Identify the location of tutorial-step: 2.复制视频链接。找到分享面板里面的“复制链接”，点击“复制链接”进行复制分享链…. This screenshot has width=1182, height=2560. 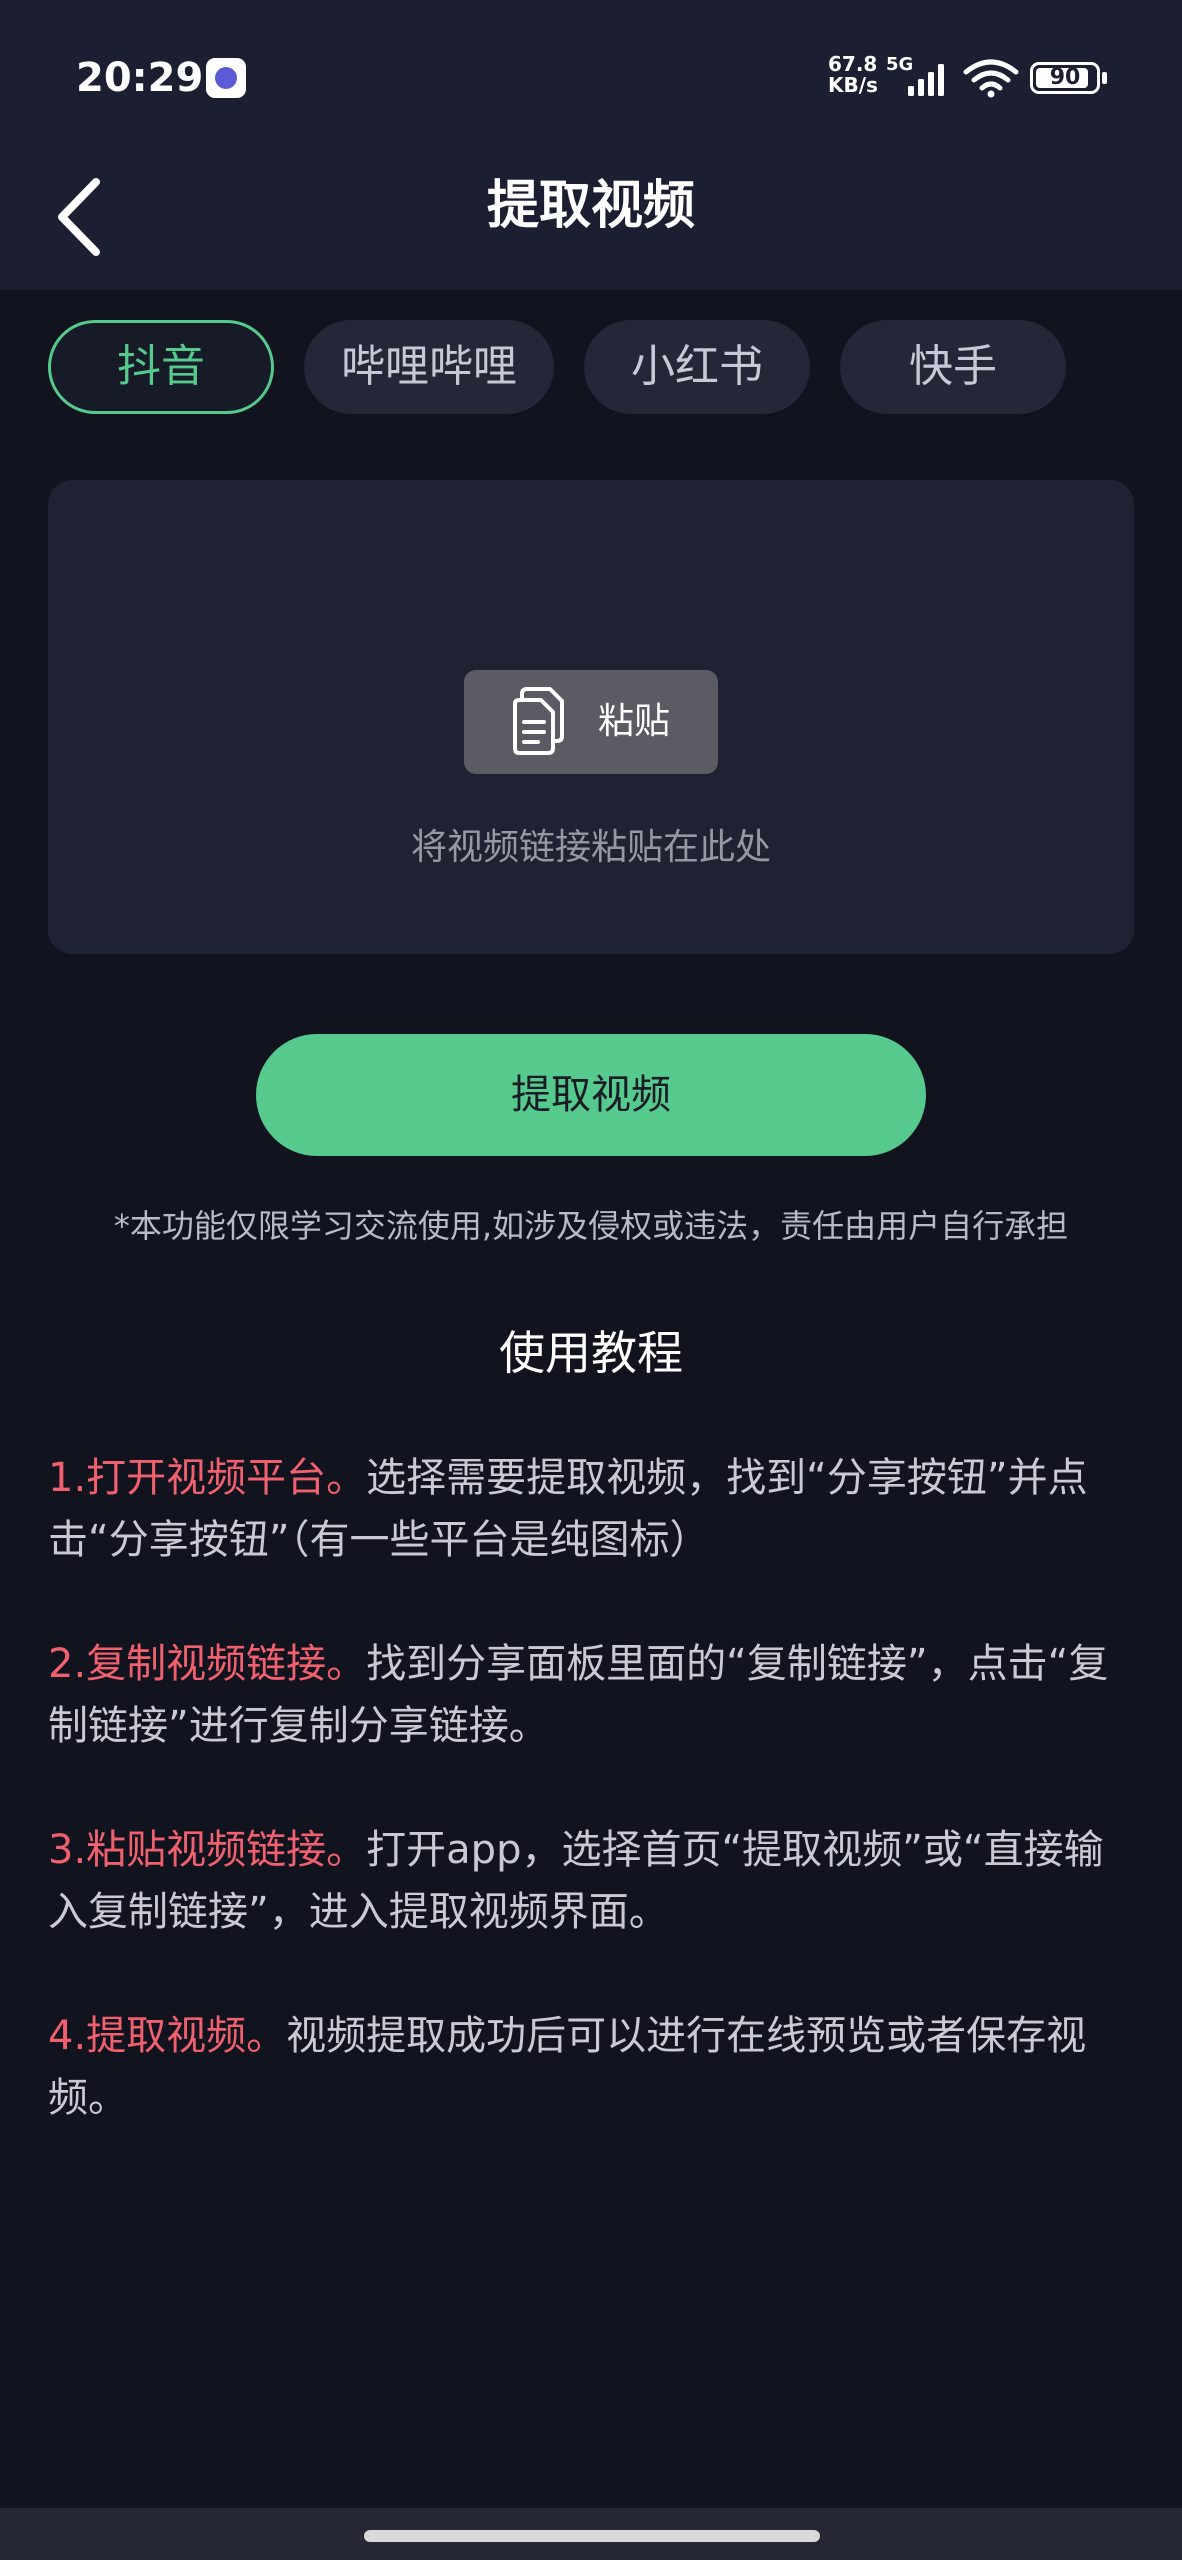
(593, 1695).